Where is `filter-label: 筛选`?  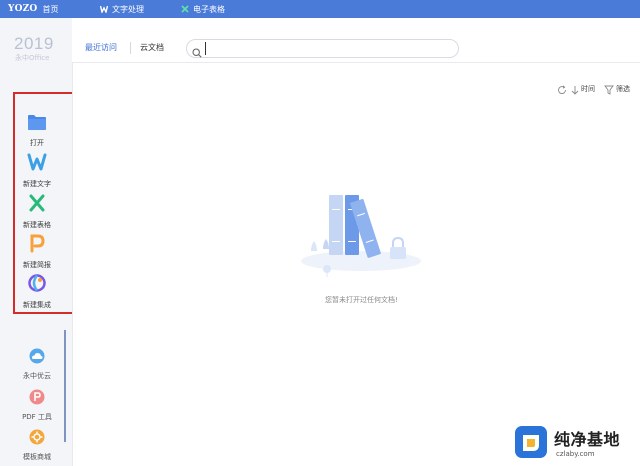
filter-label: 筛选 is located at coordinates (623, 89).